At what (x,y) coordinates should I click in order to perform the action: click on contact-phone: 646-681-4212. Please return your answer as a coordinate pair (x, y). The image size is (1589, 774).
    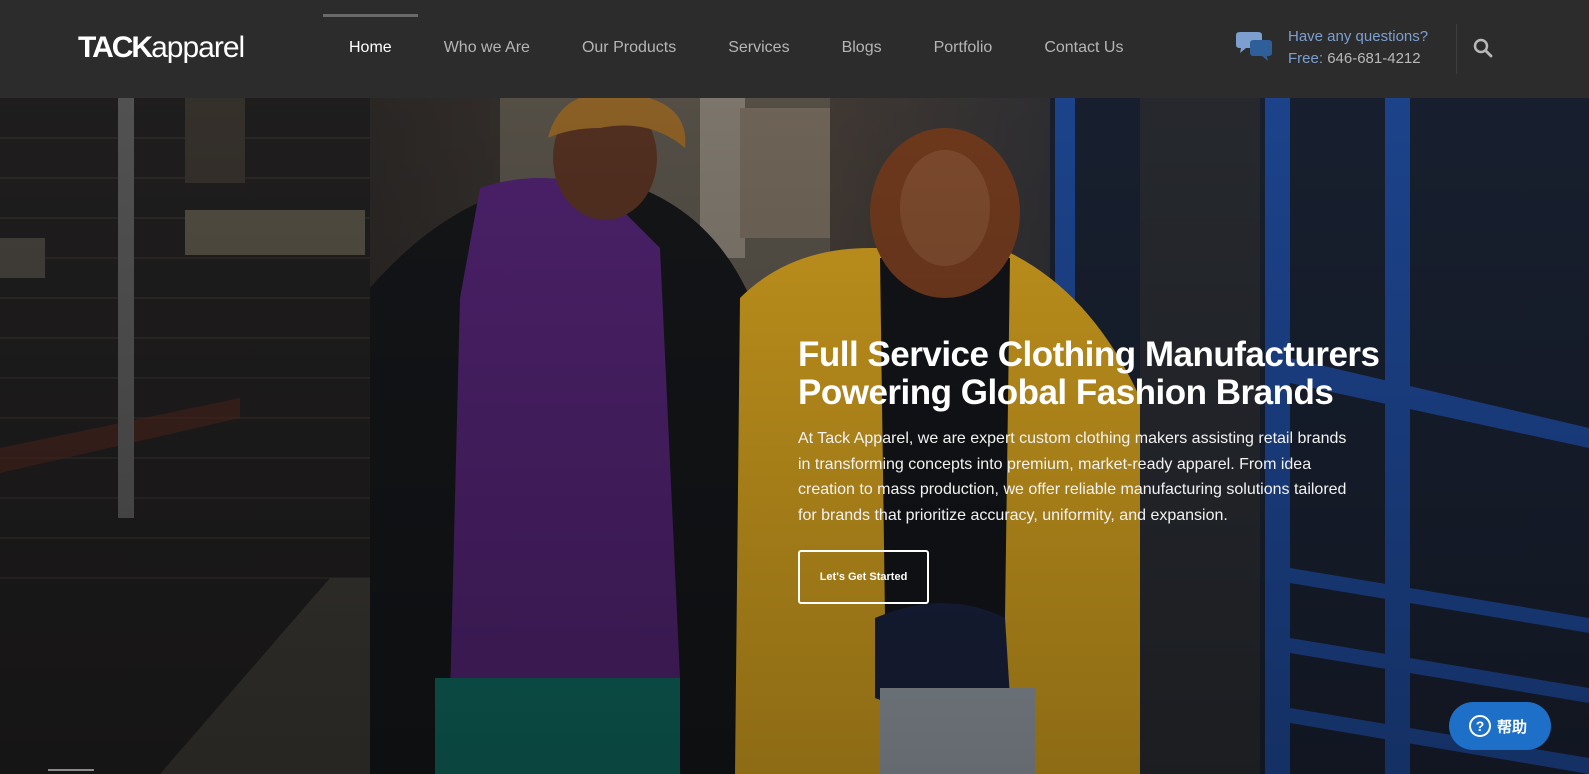
    Looking at the image, I should click on (1373, 58).